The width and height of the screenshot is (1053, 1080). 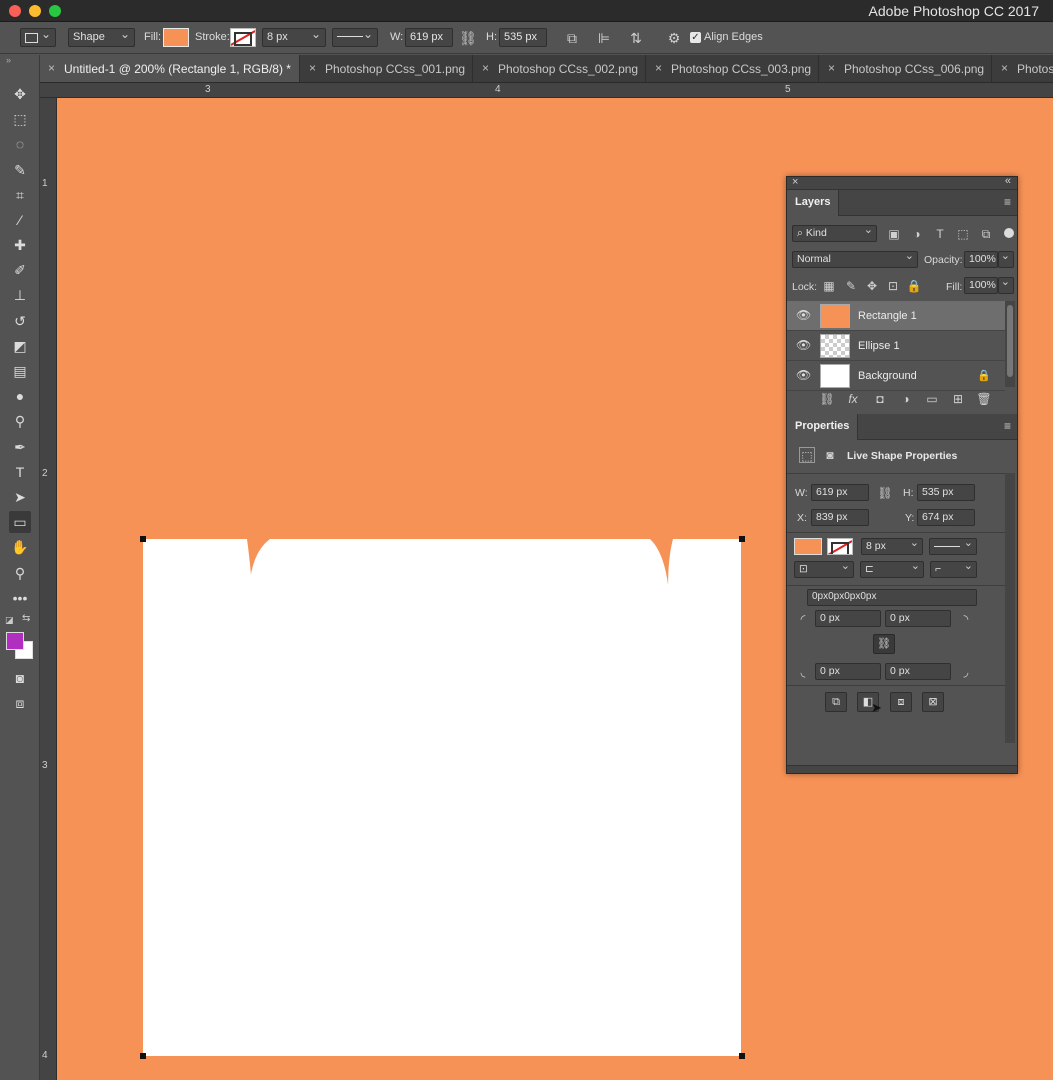 I want to click on healing-brush-tool-icon: ✚, so click(x=20, y=245).